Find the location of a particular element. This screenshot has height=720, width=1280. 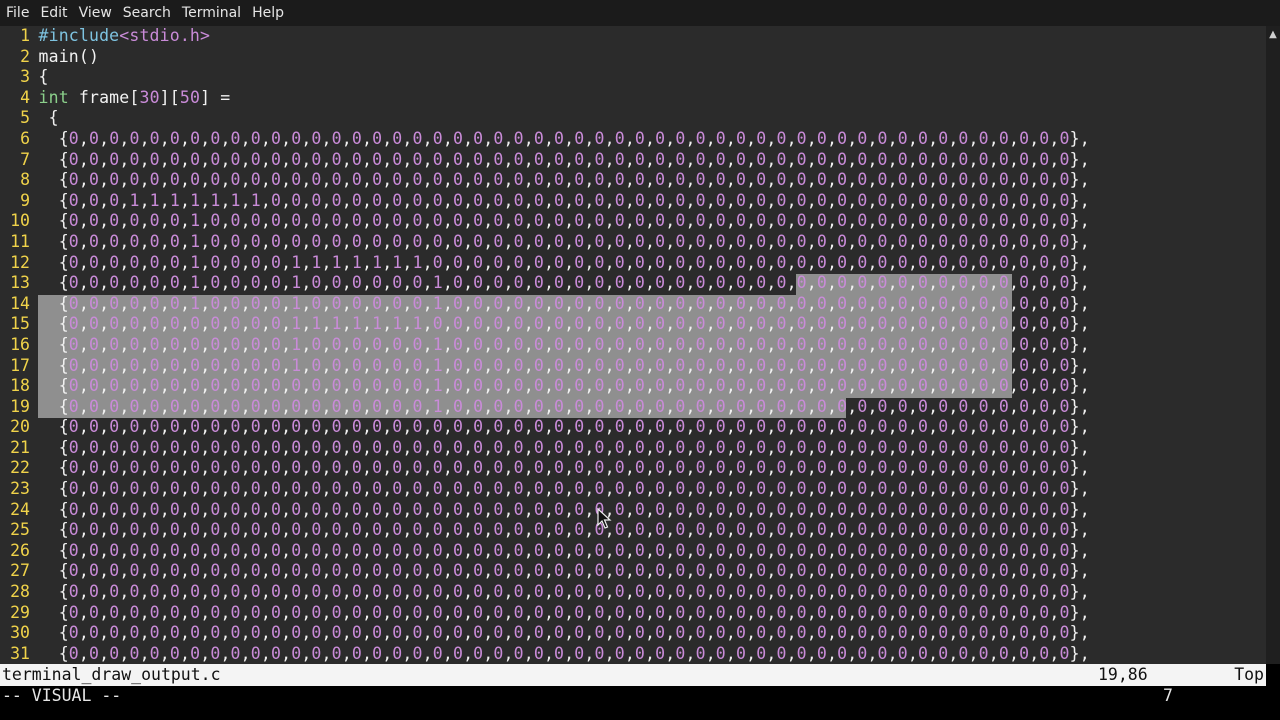

mouse-pointer-icon is located at coordinates (604, 518).